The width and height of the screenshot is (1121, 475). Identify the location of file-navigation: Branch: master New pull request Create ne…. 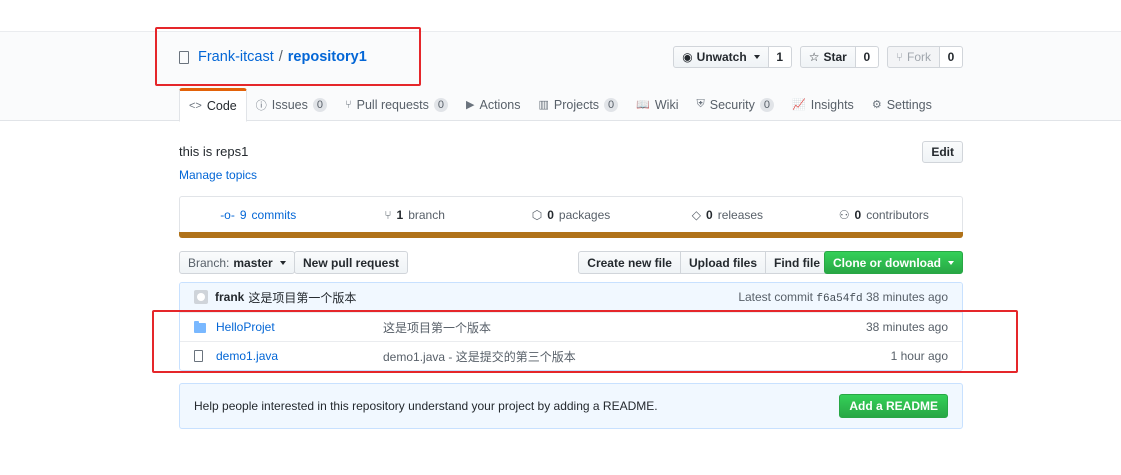
(571, 262).